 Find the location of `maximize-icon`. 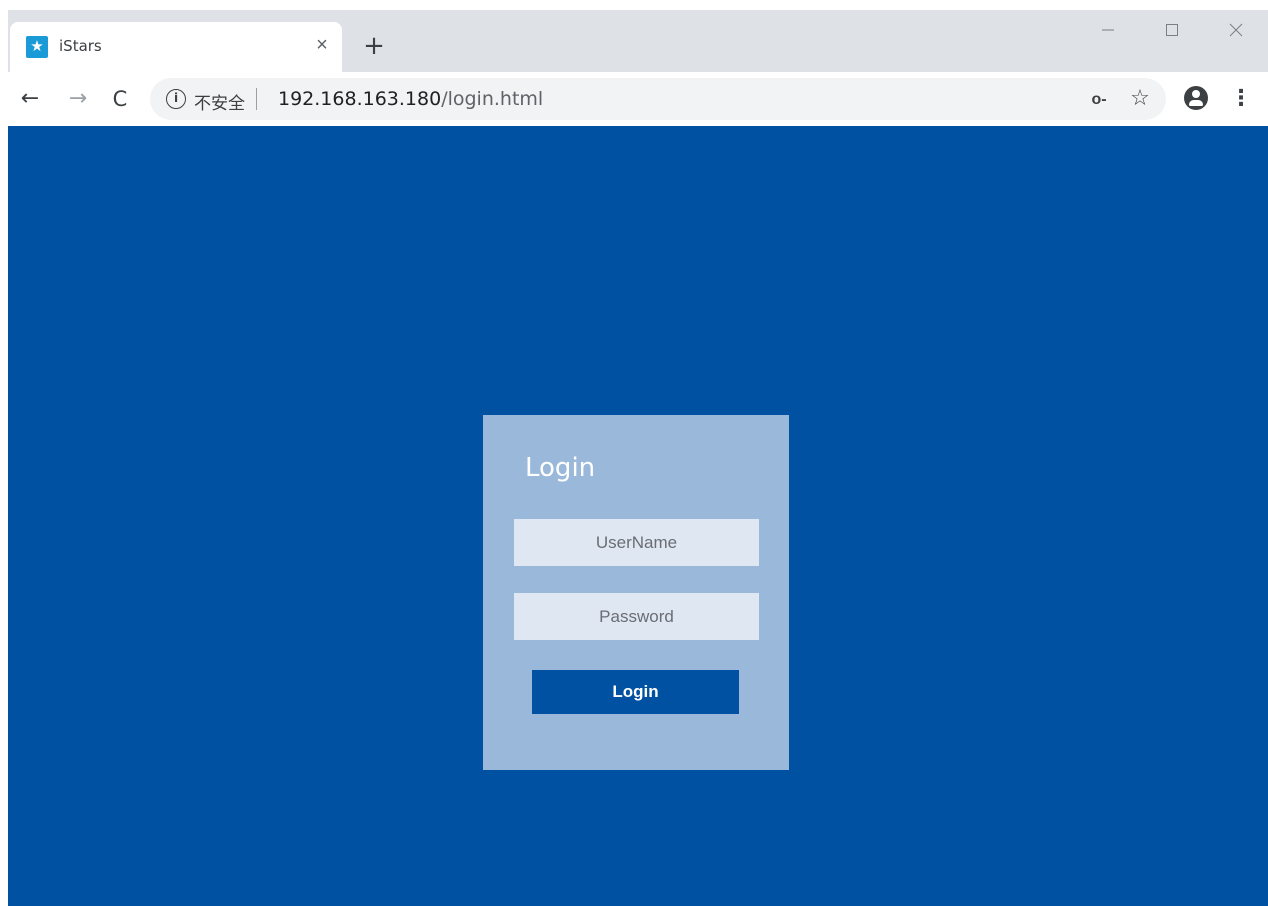

maximize-icon is located at coordinates (1172, 30).